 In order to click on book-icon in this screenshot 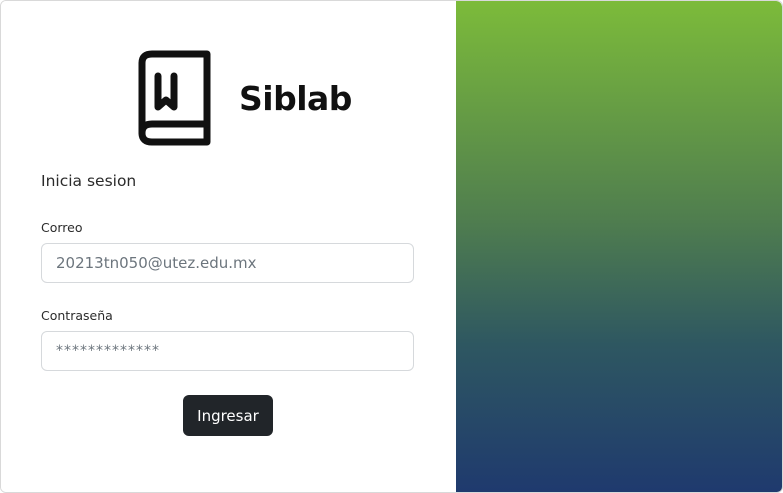, I will do `click(174, 98)`.